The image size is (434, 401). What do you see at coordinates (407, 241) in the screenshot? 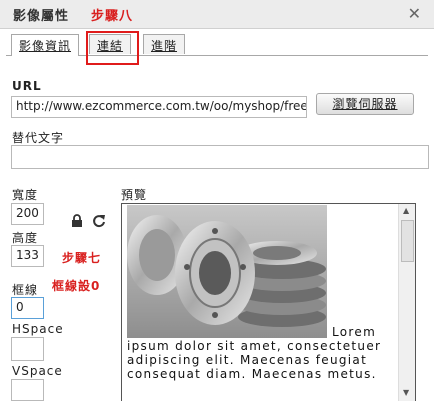
I see `scrollbar-thumb` at bounding box center [407, 241].